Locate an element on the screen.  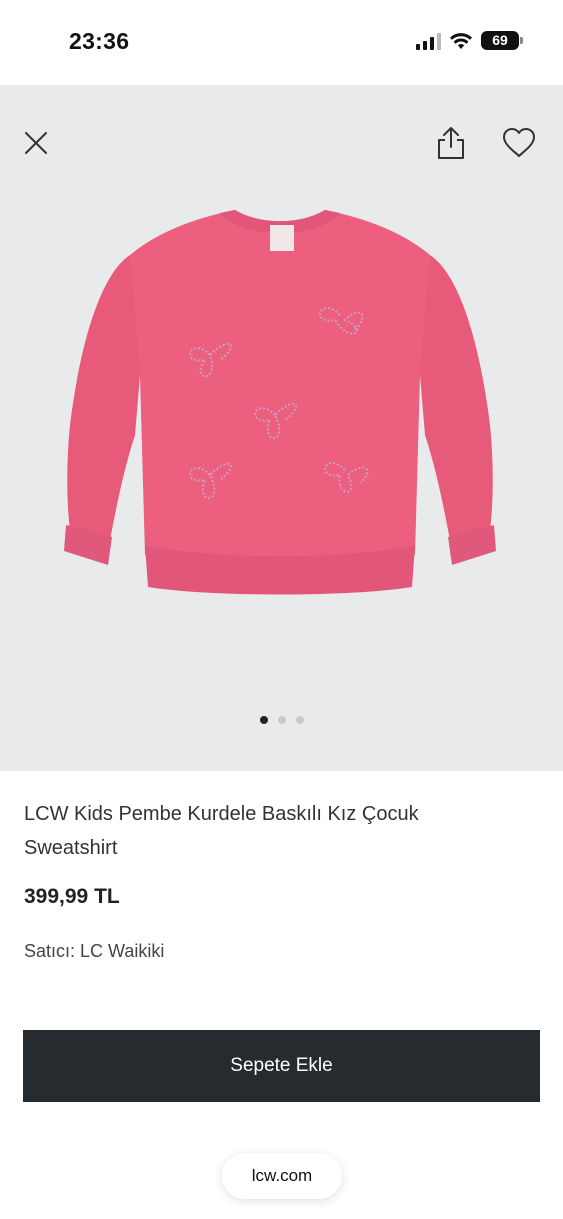
status-icons: 69 is located at coordinates (469, 40).